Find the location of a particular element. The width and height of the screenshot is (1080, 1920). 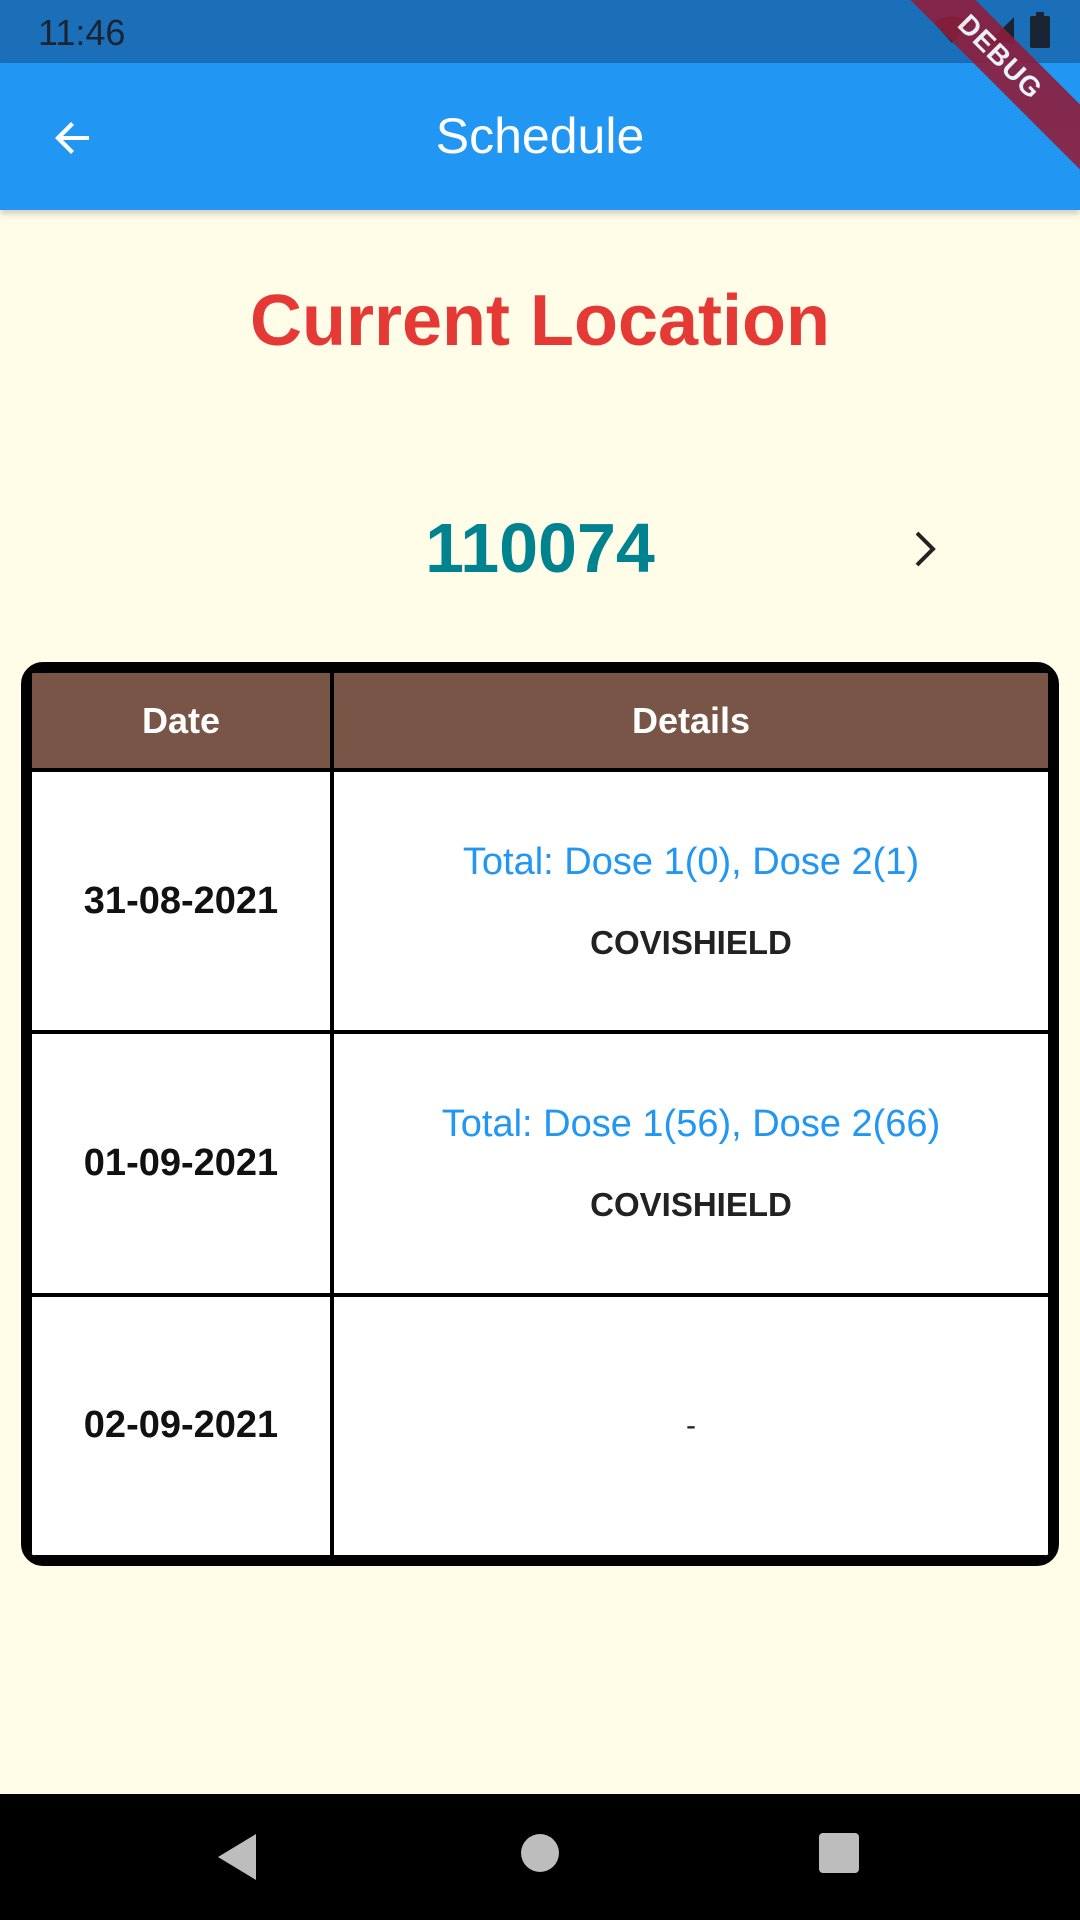

date-cell: 02-09-2021 is located at coordinates (181, 1425).